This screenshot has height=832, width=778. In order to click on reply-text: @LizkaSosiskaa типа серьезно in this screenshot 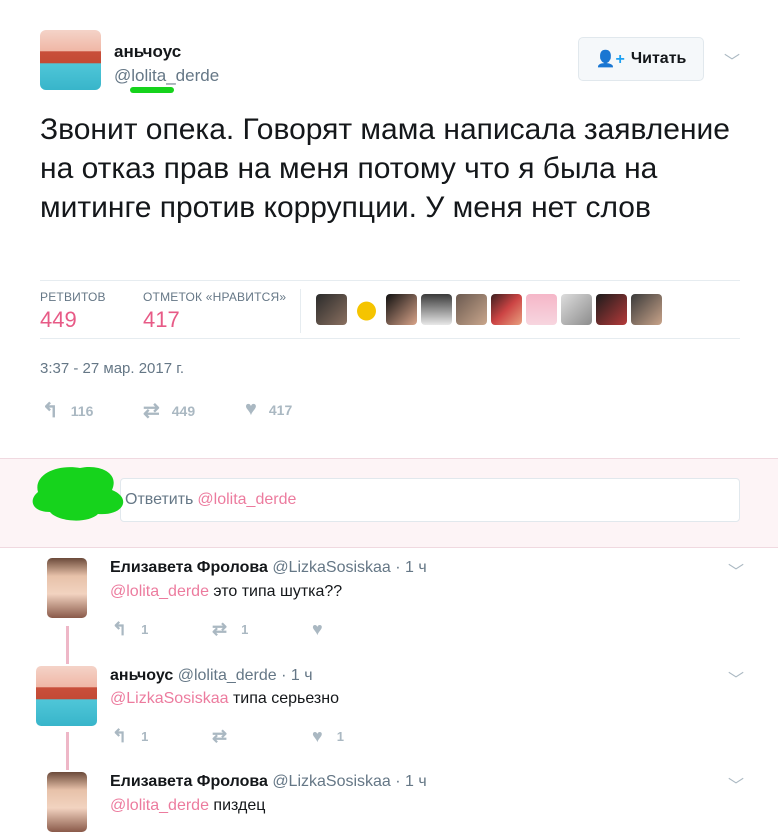, I will do `click(224, 699)`.